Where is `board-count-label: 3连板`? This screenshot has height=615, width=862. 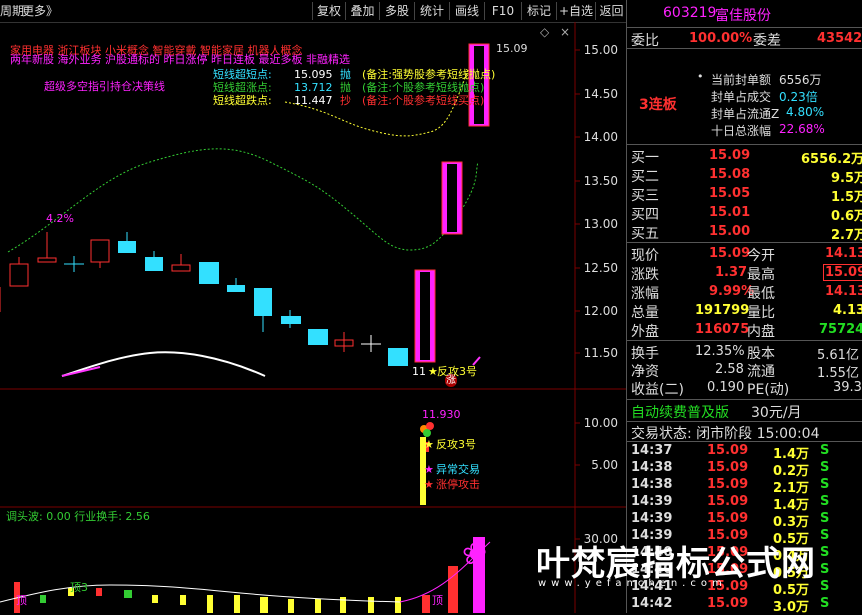 board-count-label: 3连板 is located at coordinates (658, 105).